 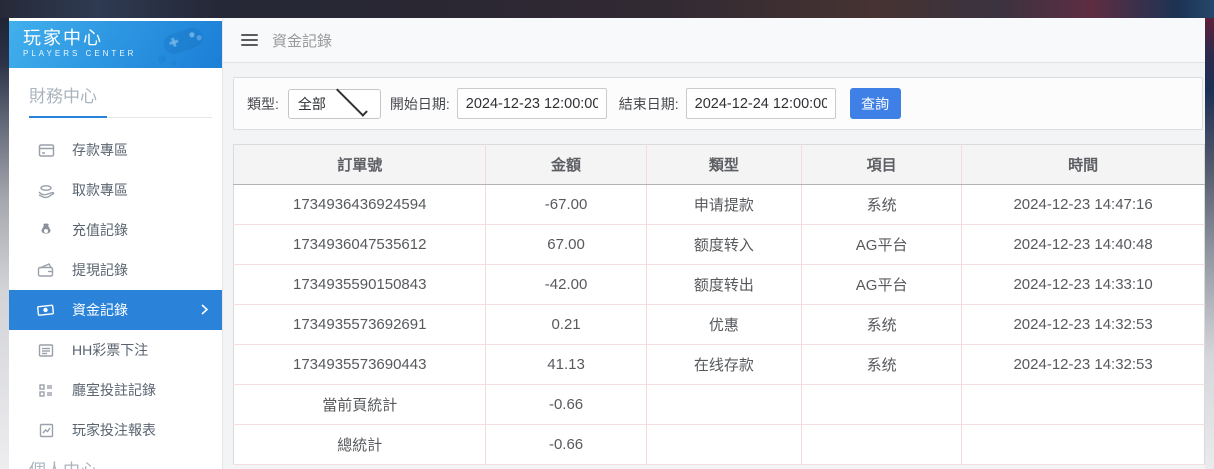 What do you see at coordinates (263, 103) in the screenshot?
I see `type-label: 類型:` at bounding box center [263, 103].